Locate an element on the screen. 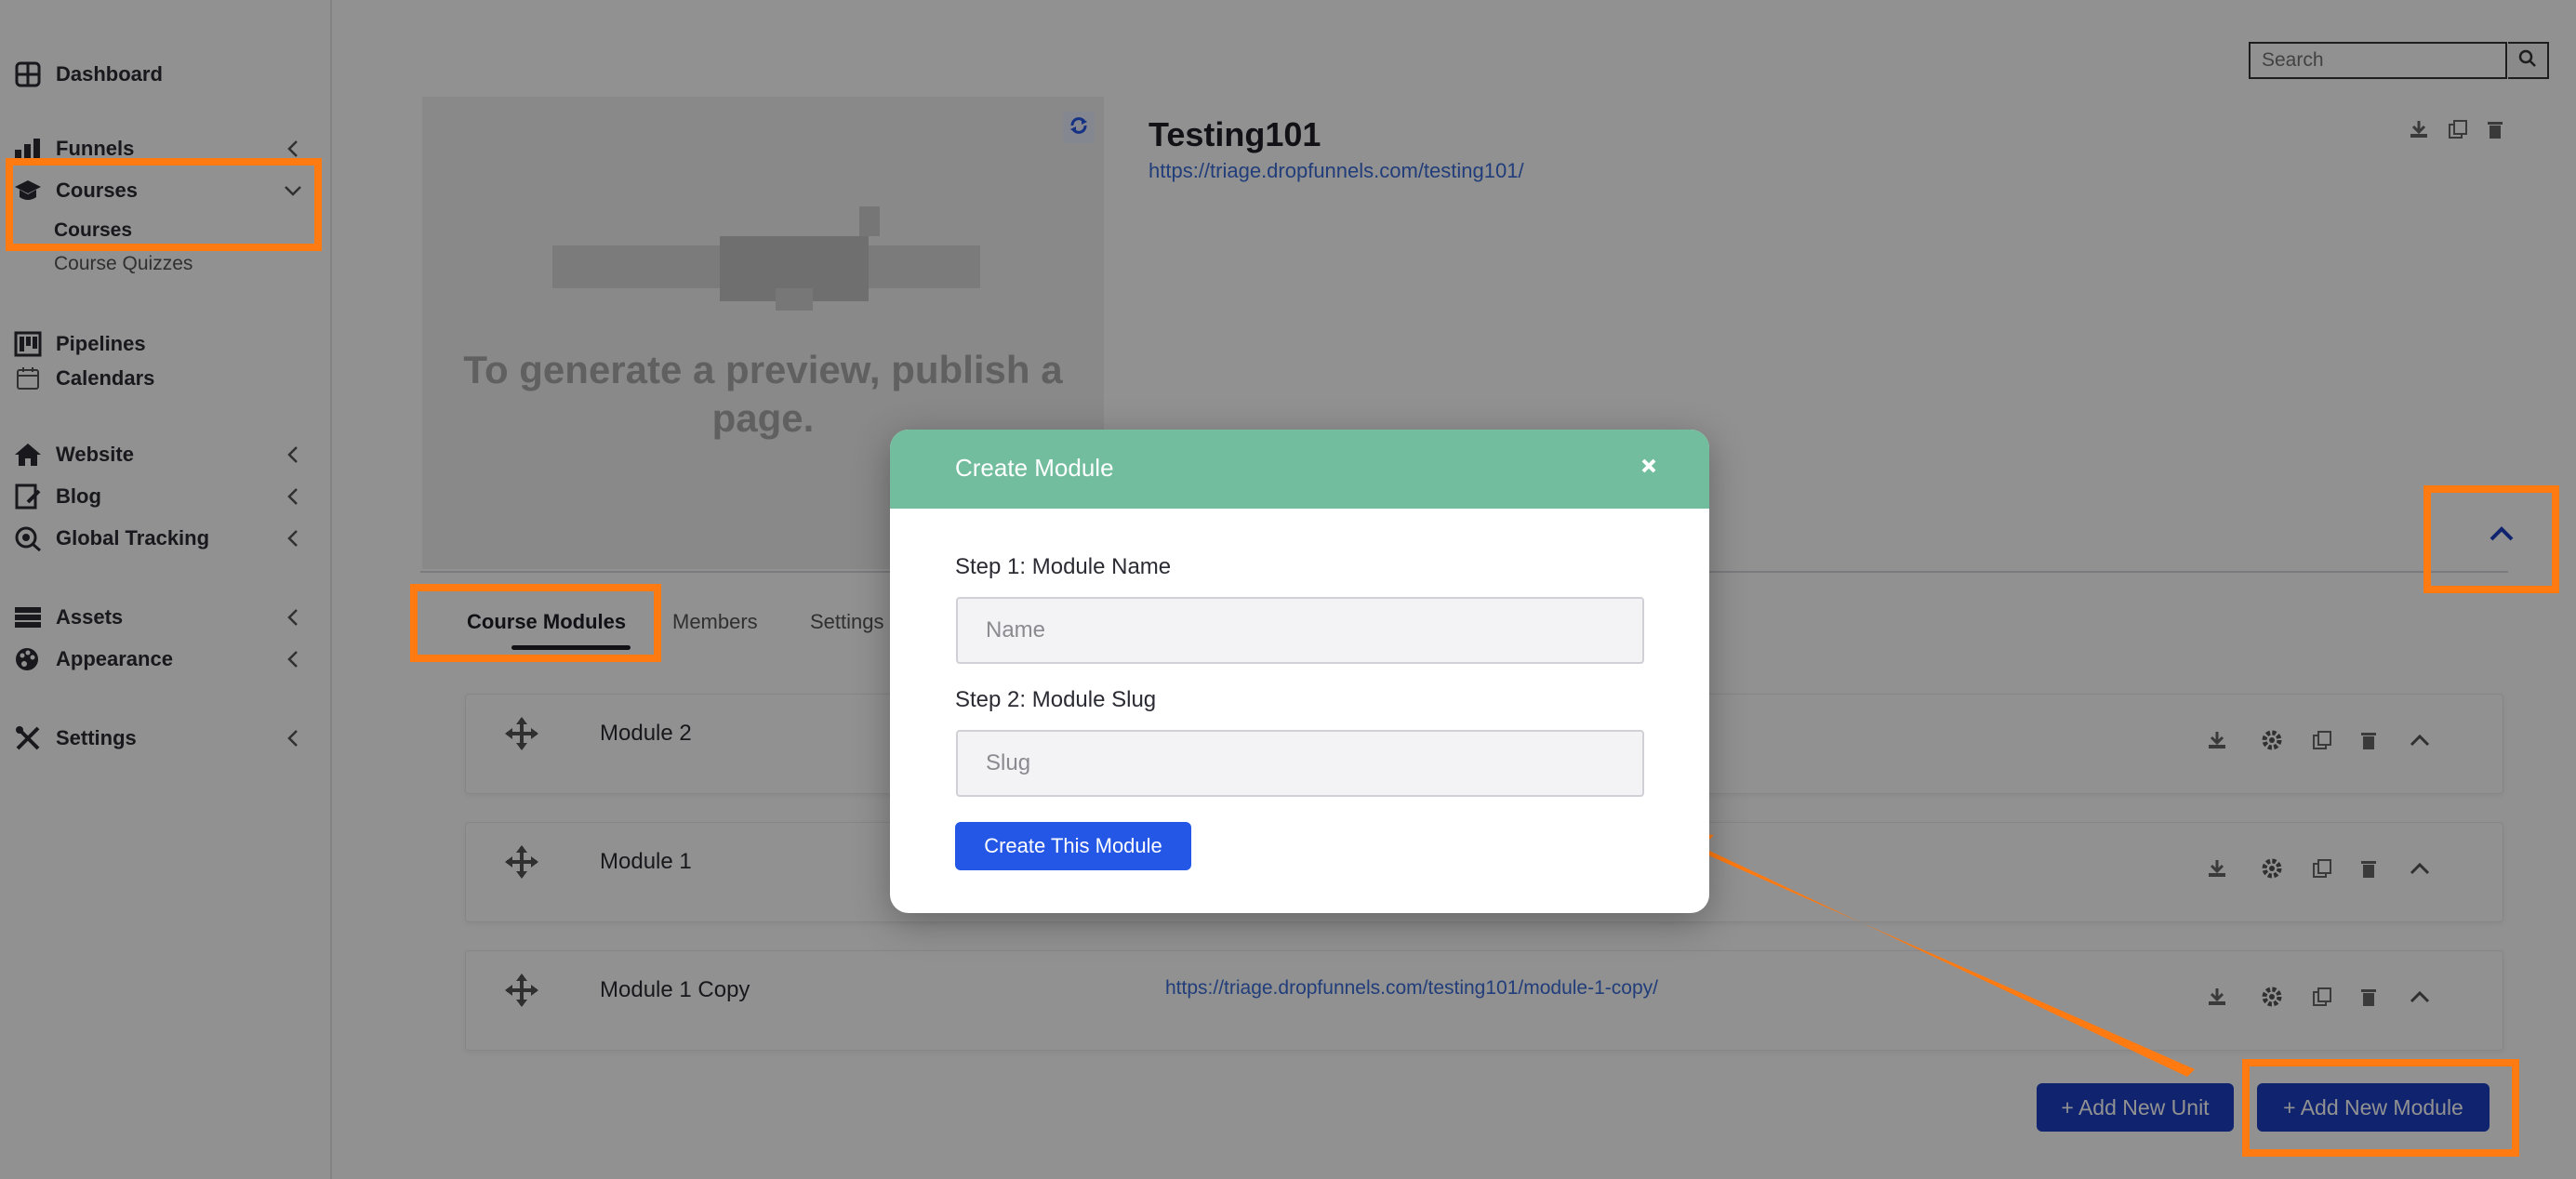  modal-title: Create Module is located at coordinates (1034, 468).